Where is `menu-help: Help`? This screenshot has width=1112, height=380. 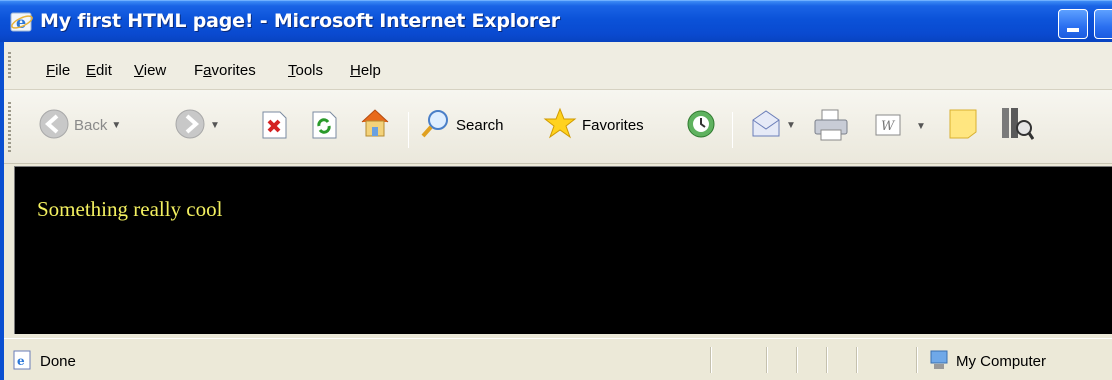
menu-help: Help is located at coordinates (365, 70).